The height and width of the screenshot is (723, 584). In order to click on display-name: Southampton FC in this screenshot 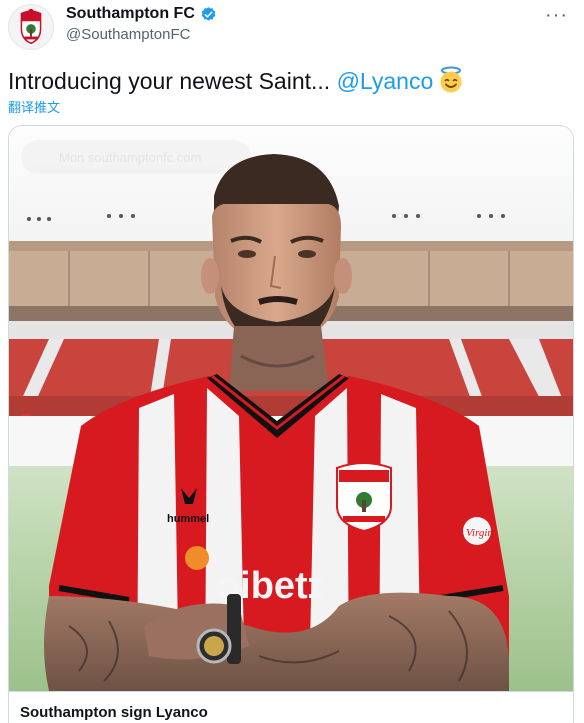, I will do `click(130, 14)`.